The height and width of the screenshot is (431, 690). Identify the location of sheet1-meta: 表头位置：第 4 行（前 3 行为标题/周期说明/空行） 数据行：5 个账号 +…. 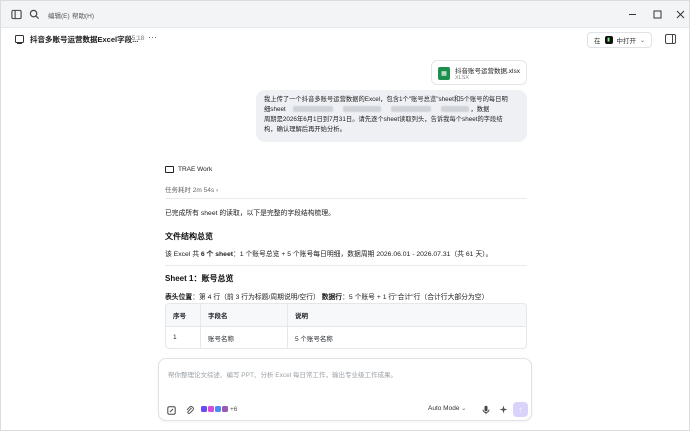
(327, 297).